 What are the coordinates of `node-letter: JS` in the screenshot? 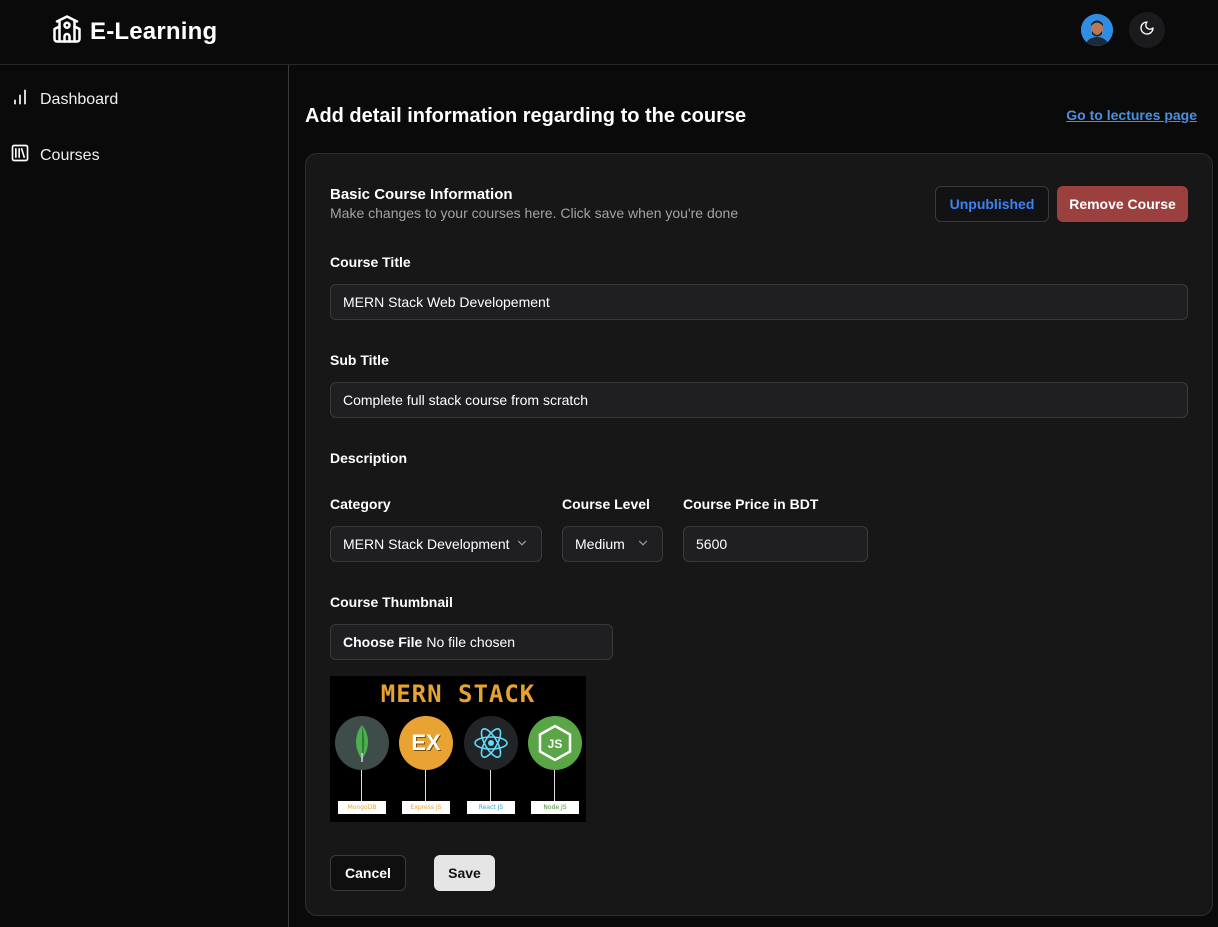 It's located at (555, 744).